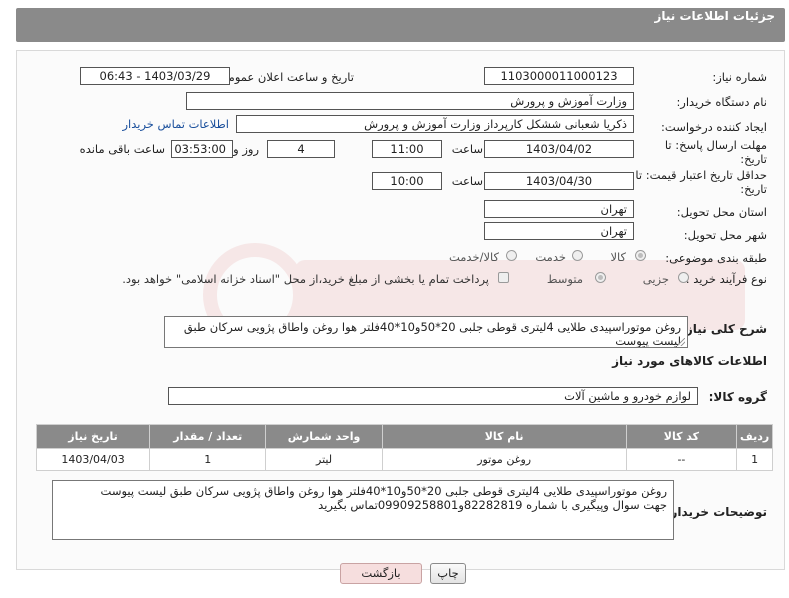  I want to click on buyer-org-label: نام دستگاه خریدار:, so click(721, 102).